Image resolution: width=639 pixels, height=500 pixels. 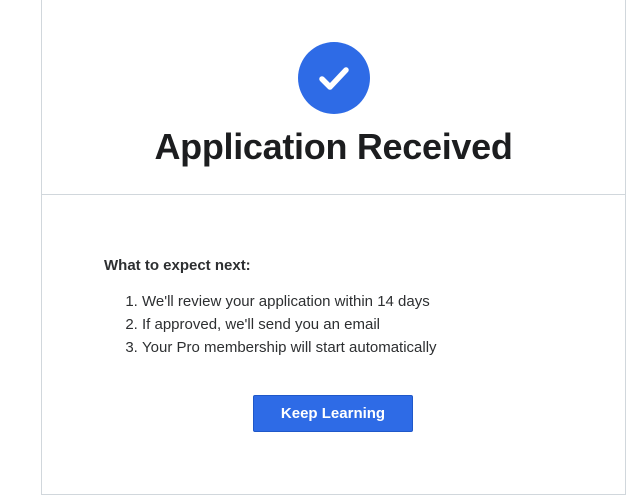 I want to click on next-steps-heading: What to expect next:, so click(x=177, y=265).